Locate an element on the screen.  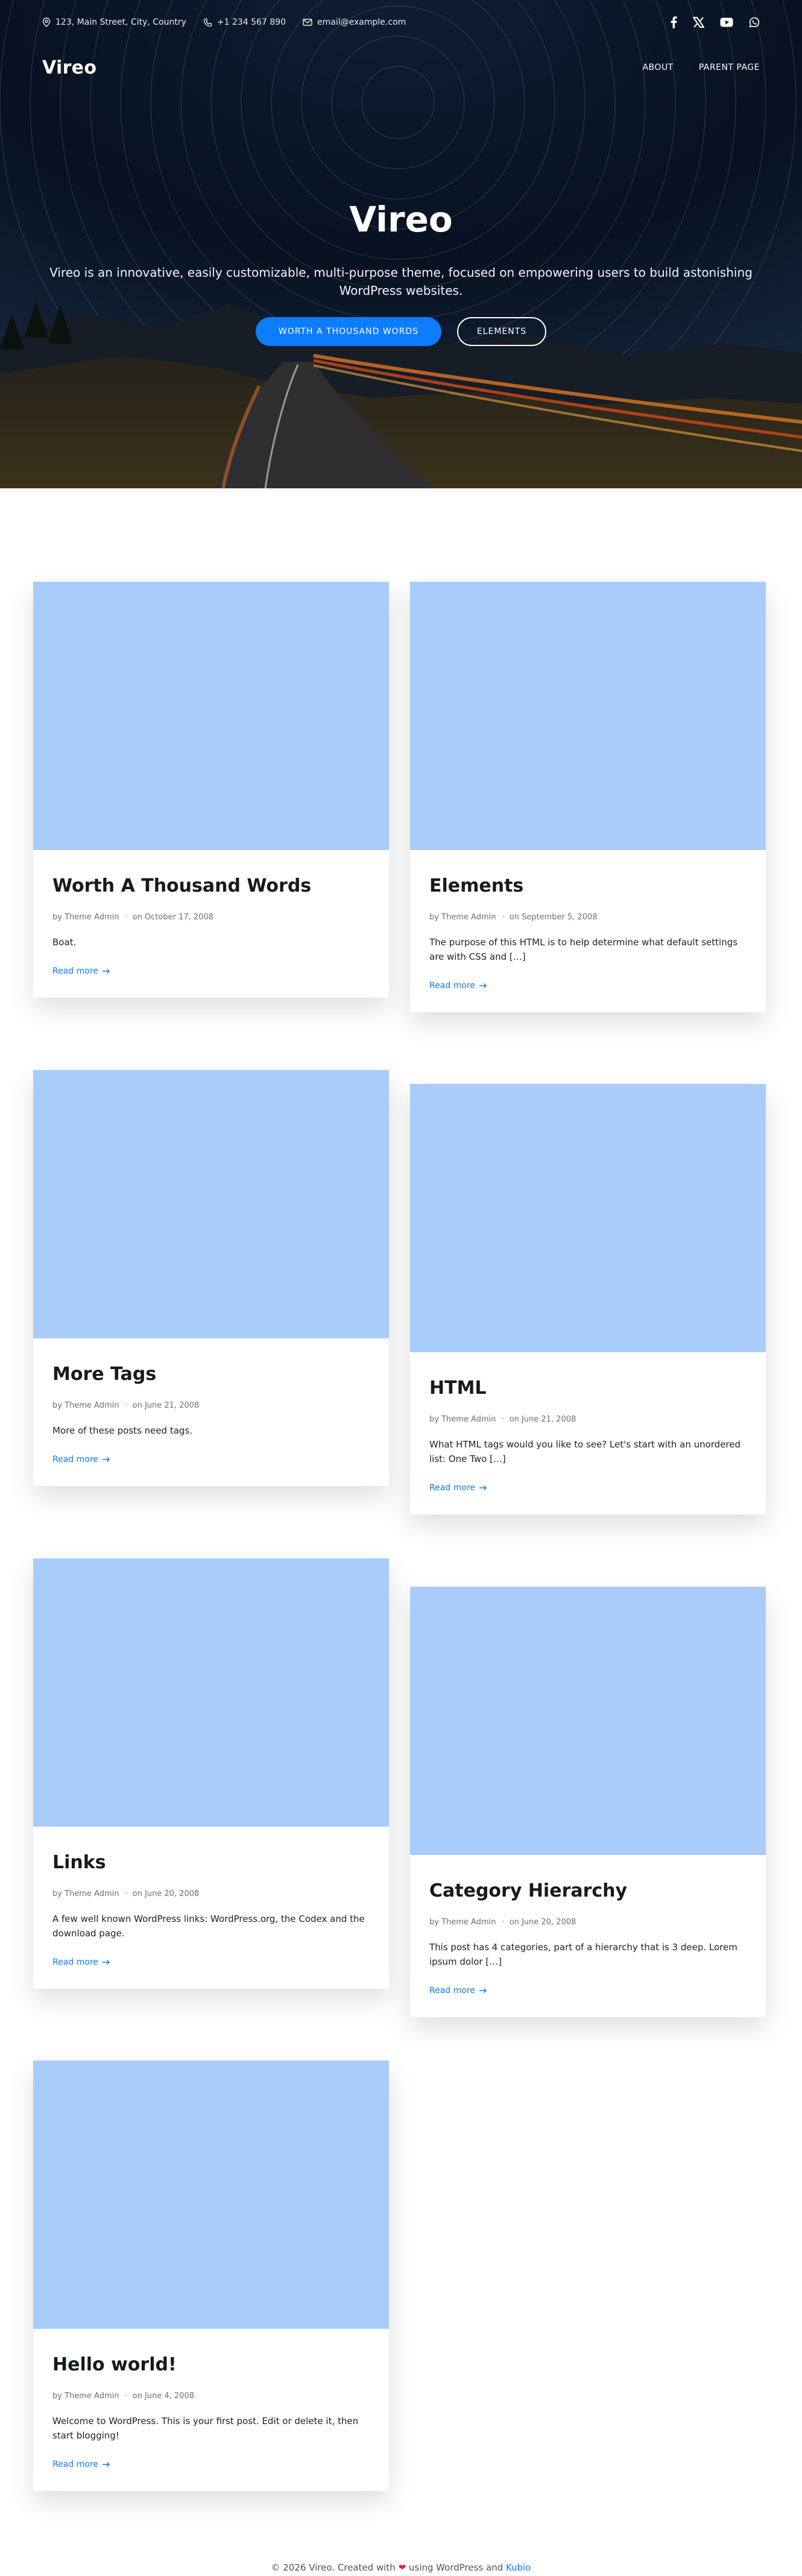
post-date: on June 4, 2008 is located at coordinates (163, 2396).